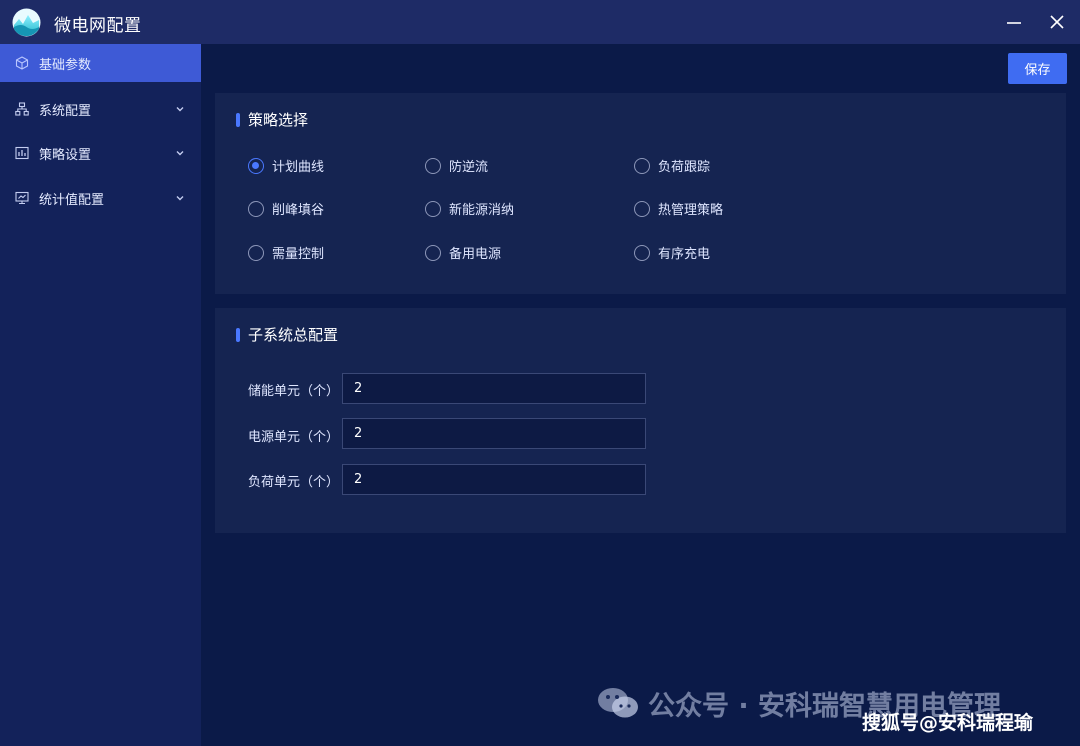  What do you see at coordinates (294, 437) in the screenshot?
I see `power-units-label: 电源单元（个）` at bounding box center [294, 437].